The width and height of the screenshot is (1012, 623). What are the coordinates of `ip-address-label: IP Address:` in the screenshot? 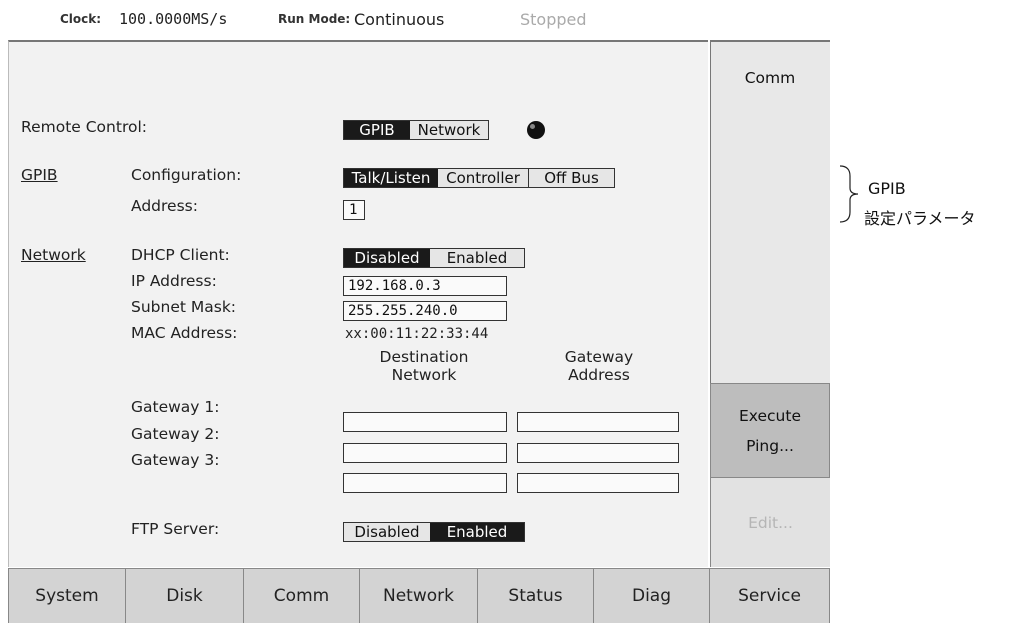 It's located at (174, 281).